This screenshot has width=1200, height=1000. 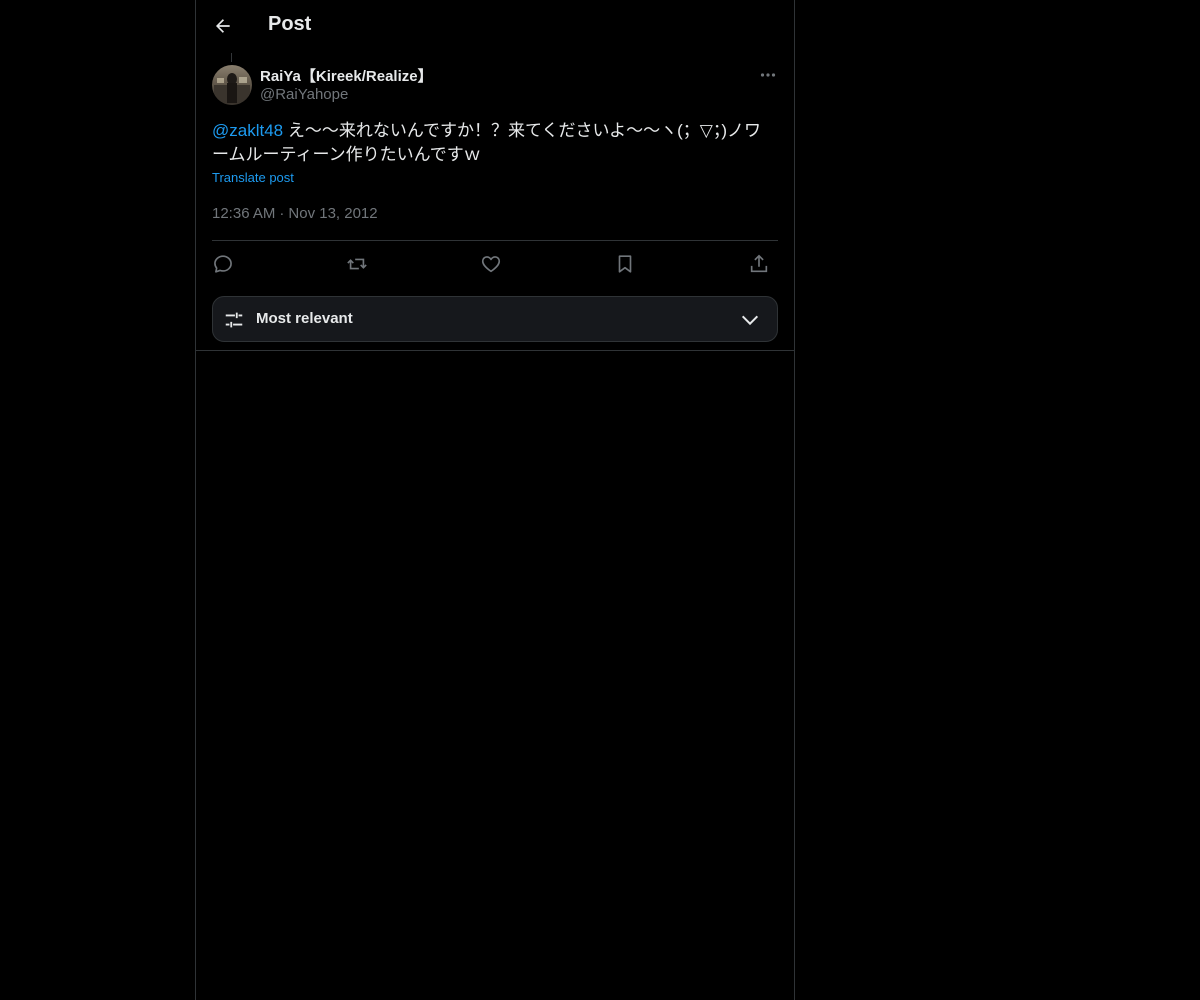 I want to click on post-date: Nov 13, 2012, so click(x=332, y=213).